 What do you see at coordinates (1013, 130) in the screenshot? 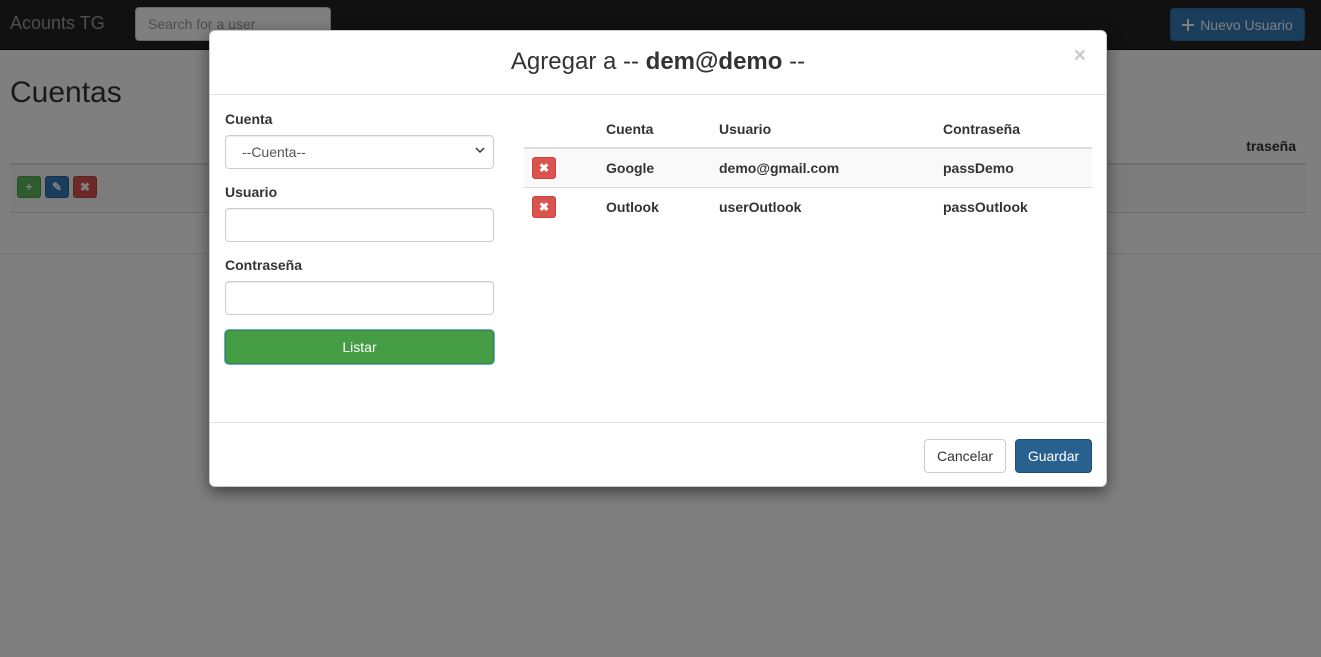
I see `column-header-password: Contraseña` at bounding box center [1013, 130].